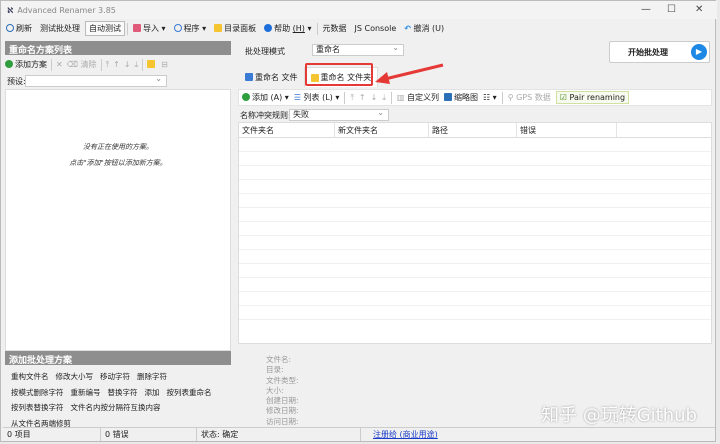  I want to click on status-bar: 0 项目 0 错误 状态: 确定 注册给 (商业用途), so click(359, 434).